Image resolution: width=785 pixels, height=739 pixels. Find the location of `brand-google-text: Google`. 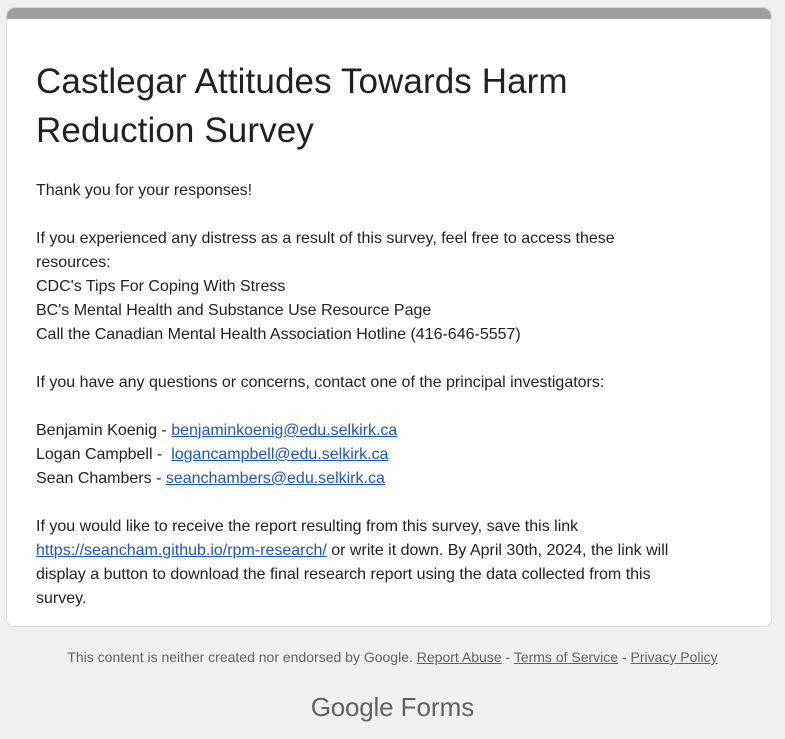

brand-google-text: Google is located at coordinates (352, 707).